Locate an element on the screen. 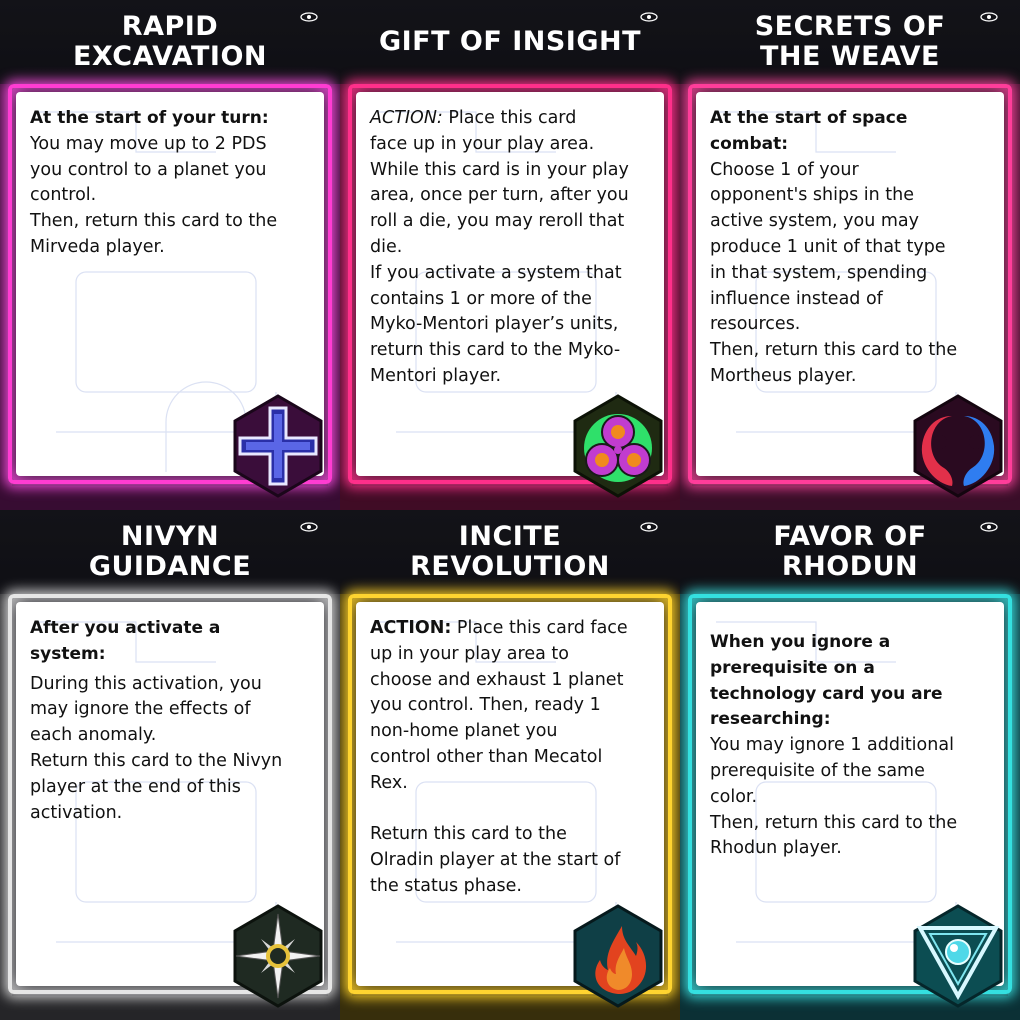  card-title-band: SECRETS OF THE WEAVE is located at coordinates (850, 42).